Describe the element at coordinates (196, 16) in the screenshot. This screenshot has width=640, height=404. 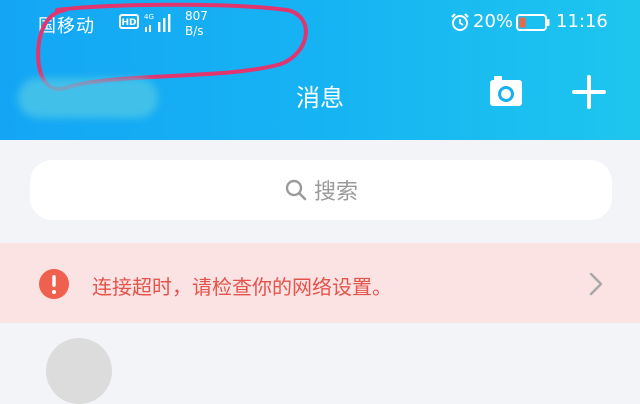
I see `net-speed-value: 807` at that location.